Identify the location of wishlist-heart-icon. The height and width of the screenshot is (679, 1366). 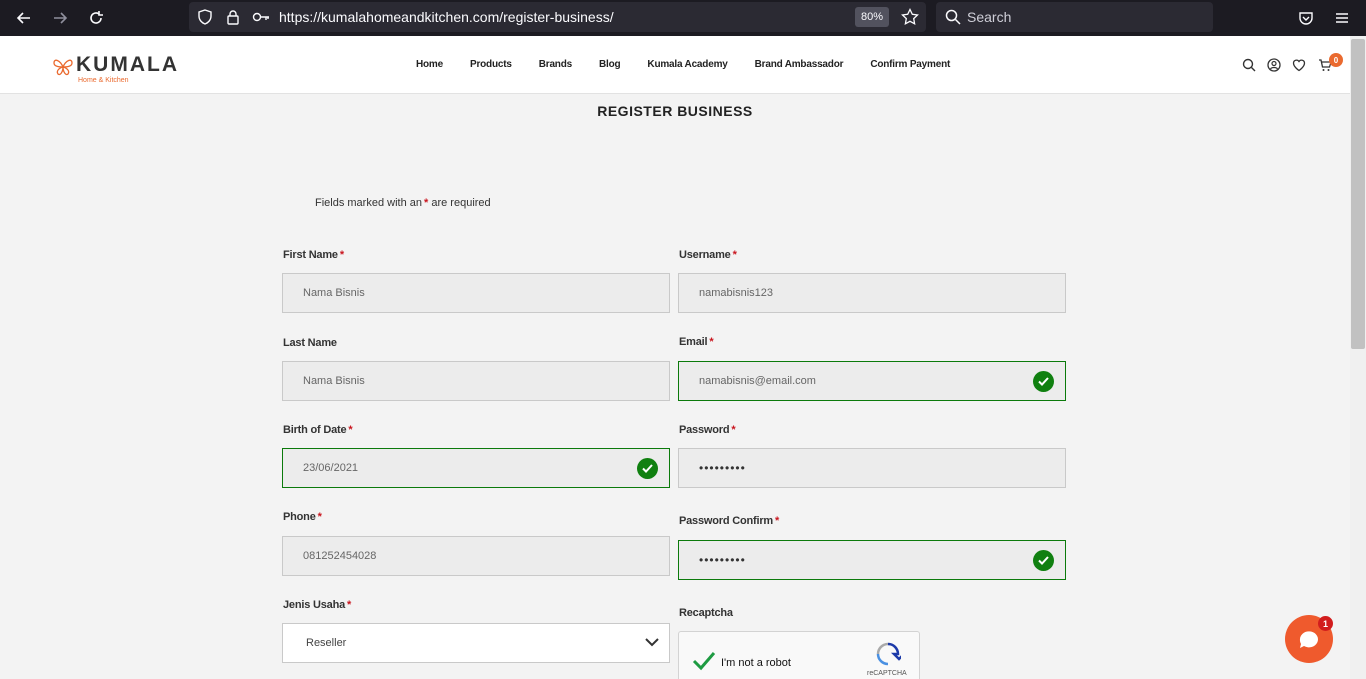
(1299, 65).